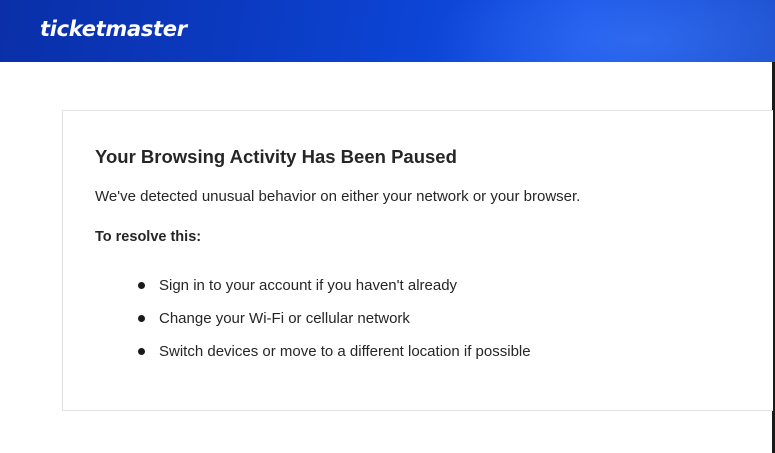 The height and width of the screenshot is (453, 775). I want to click on step-text: Change your Wi-Fi or cellular network, so click(284, 318).